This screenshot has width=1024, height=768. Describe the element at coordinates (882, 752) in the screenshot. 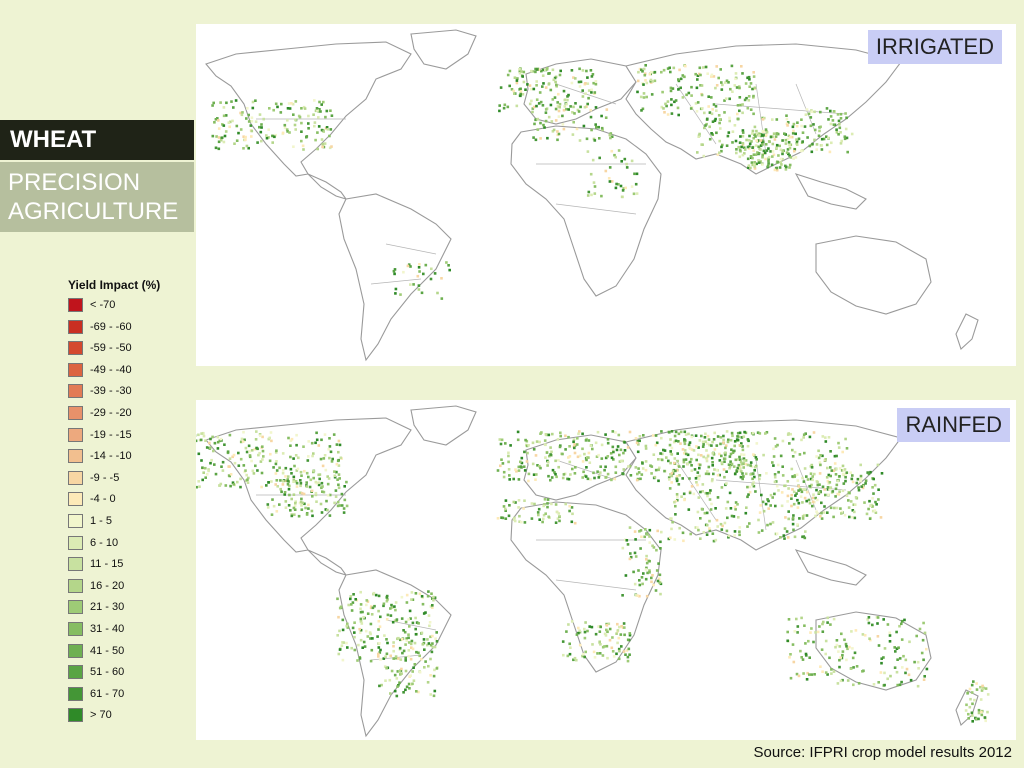

I see `source-note: Source: IFPRI crop model results 2012` at that location.